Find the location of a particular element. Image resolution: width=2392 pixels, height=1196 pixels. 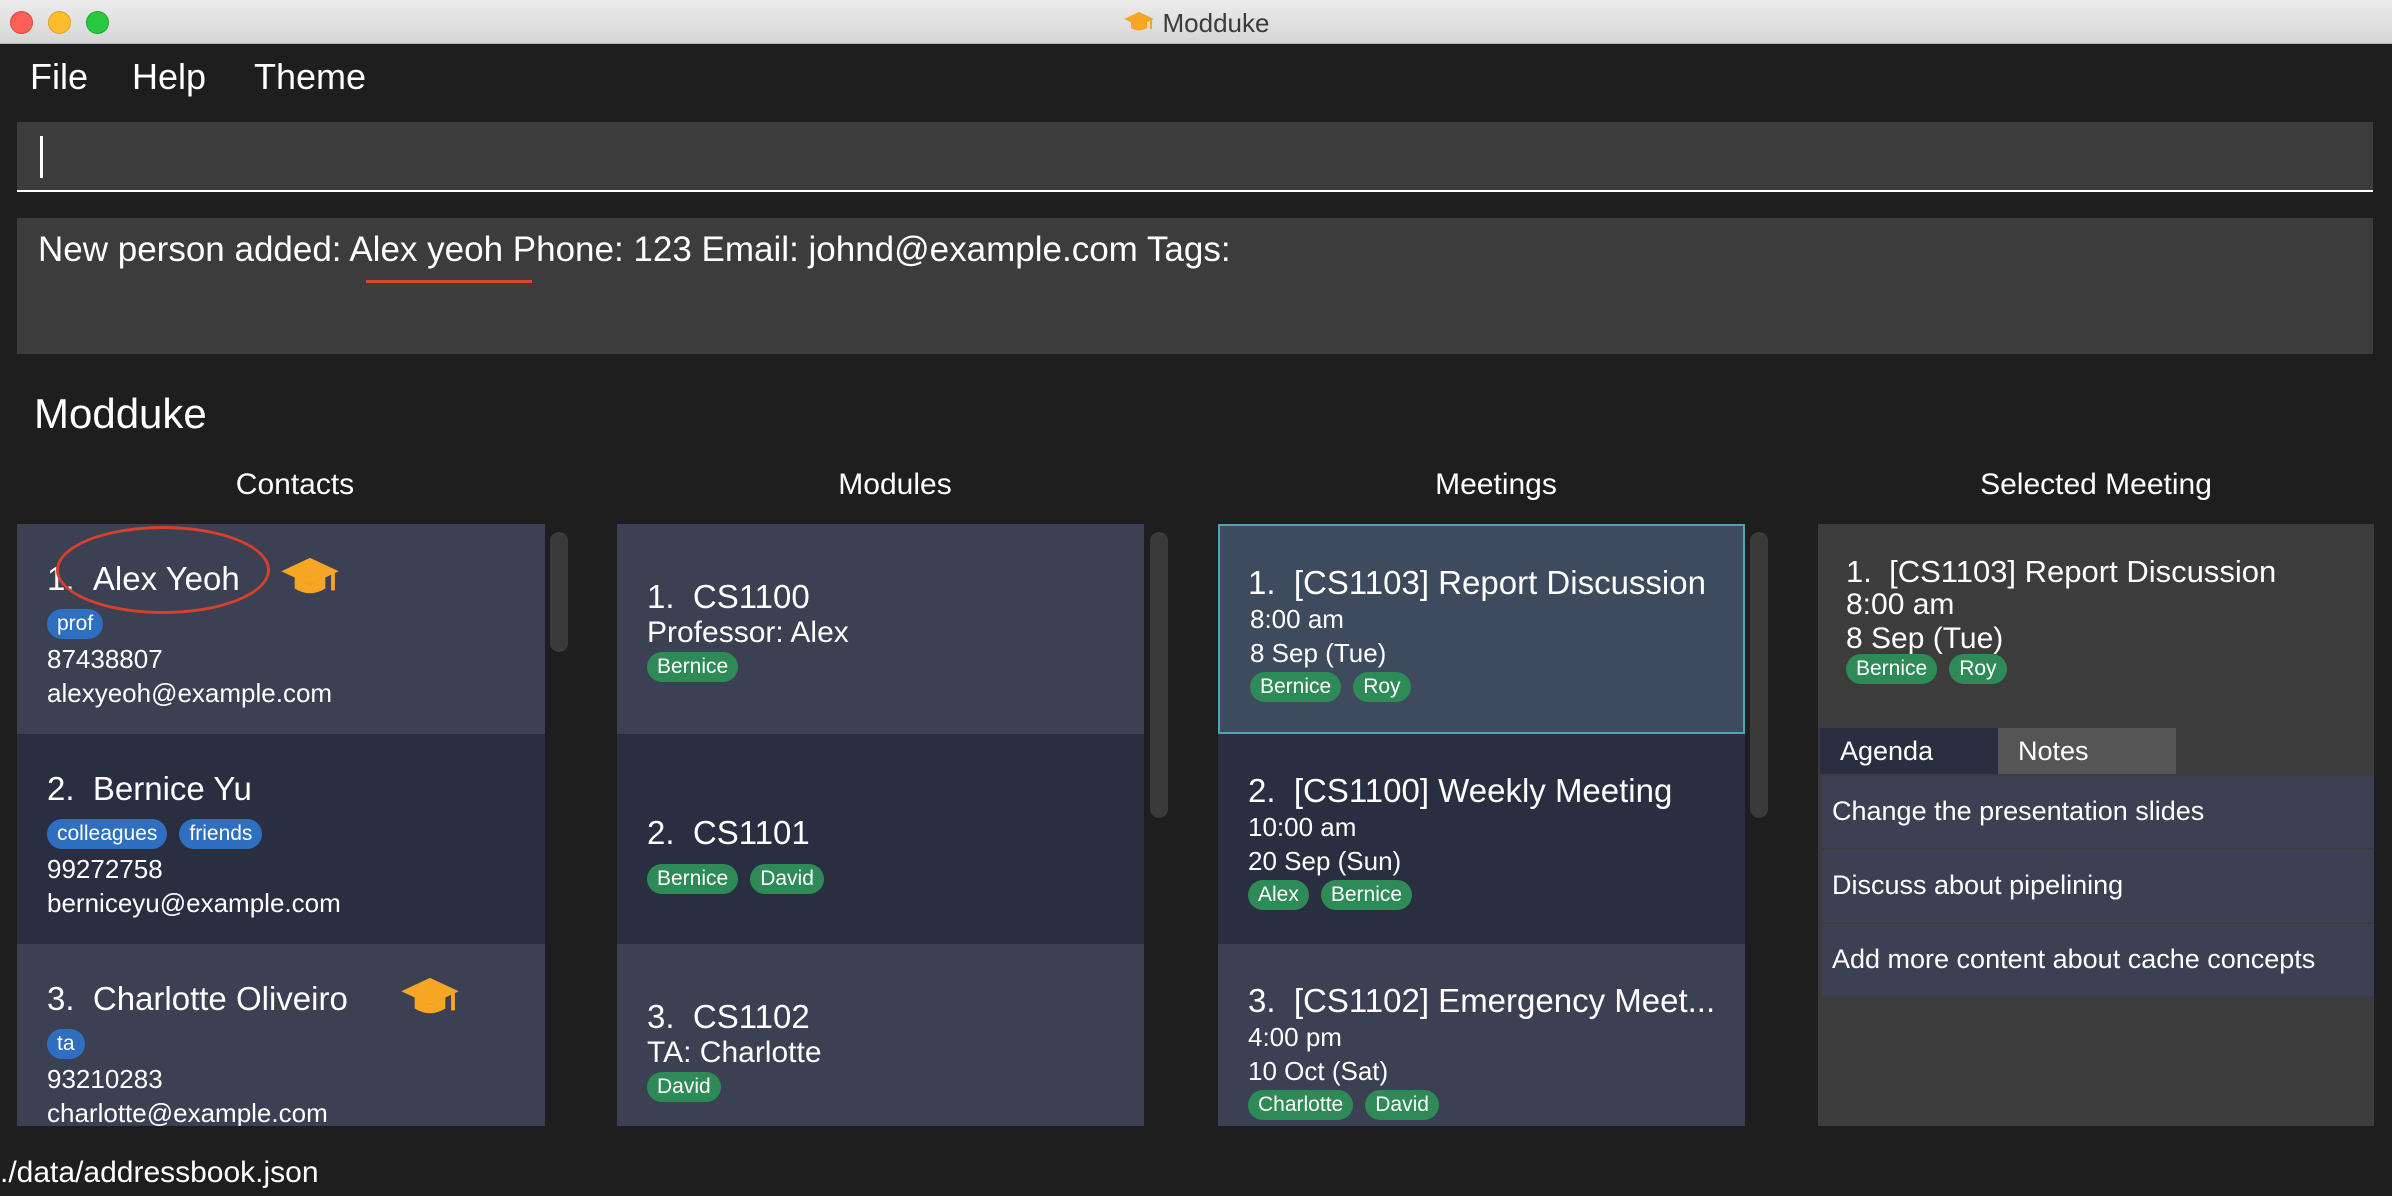

app-title: Modduke is located at coordinates (120, 413).